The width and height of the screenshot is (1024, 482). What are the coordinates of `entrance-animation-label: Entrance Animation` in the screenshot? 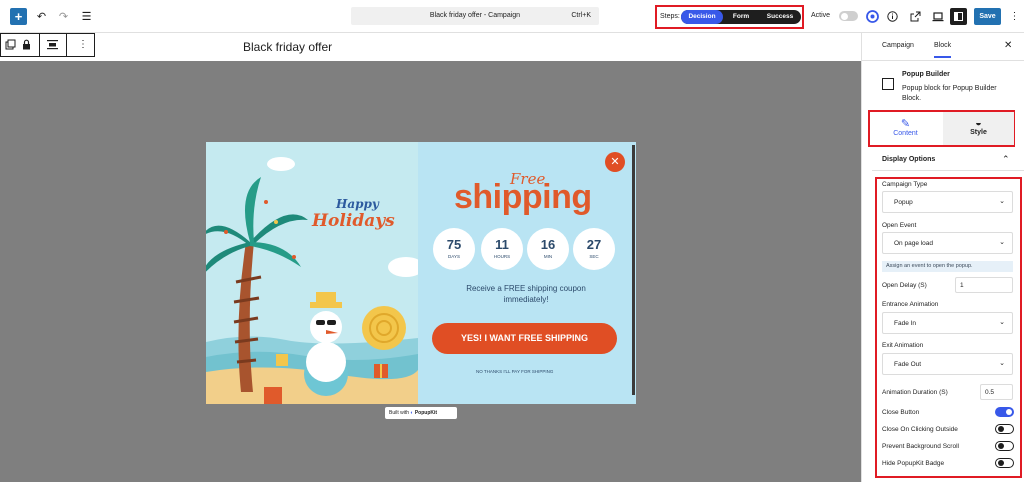 It's located at (910, 304).